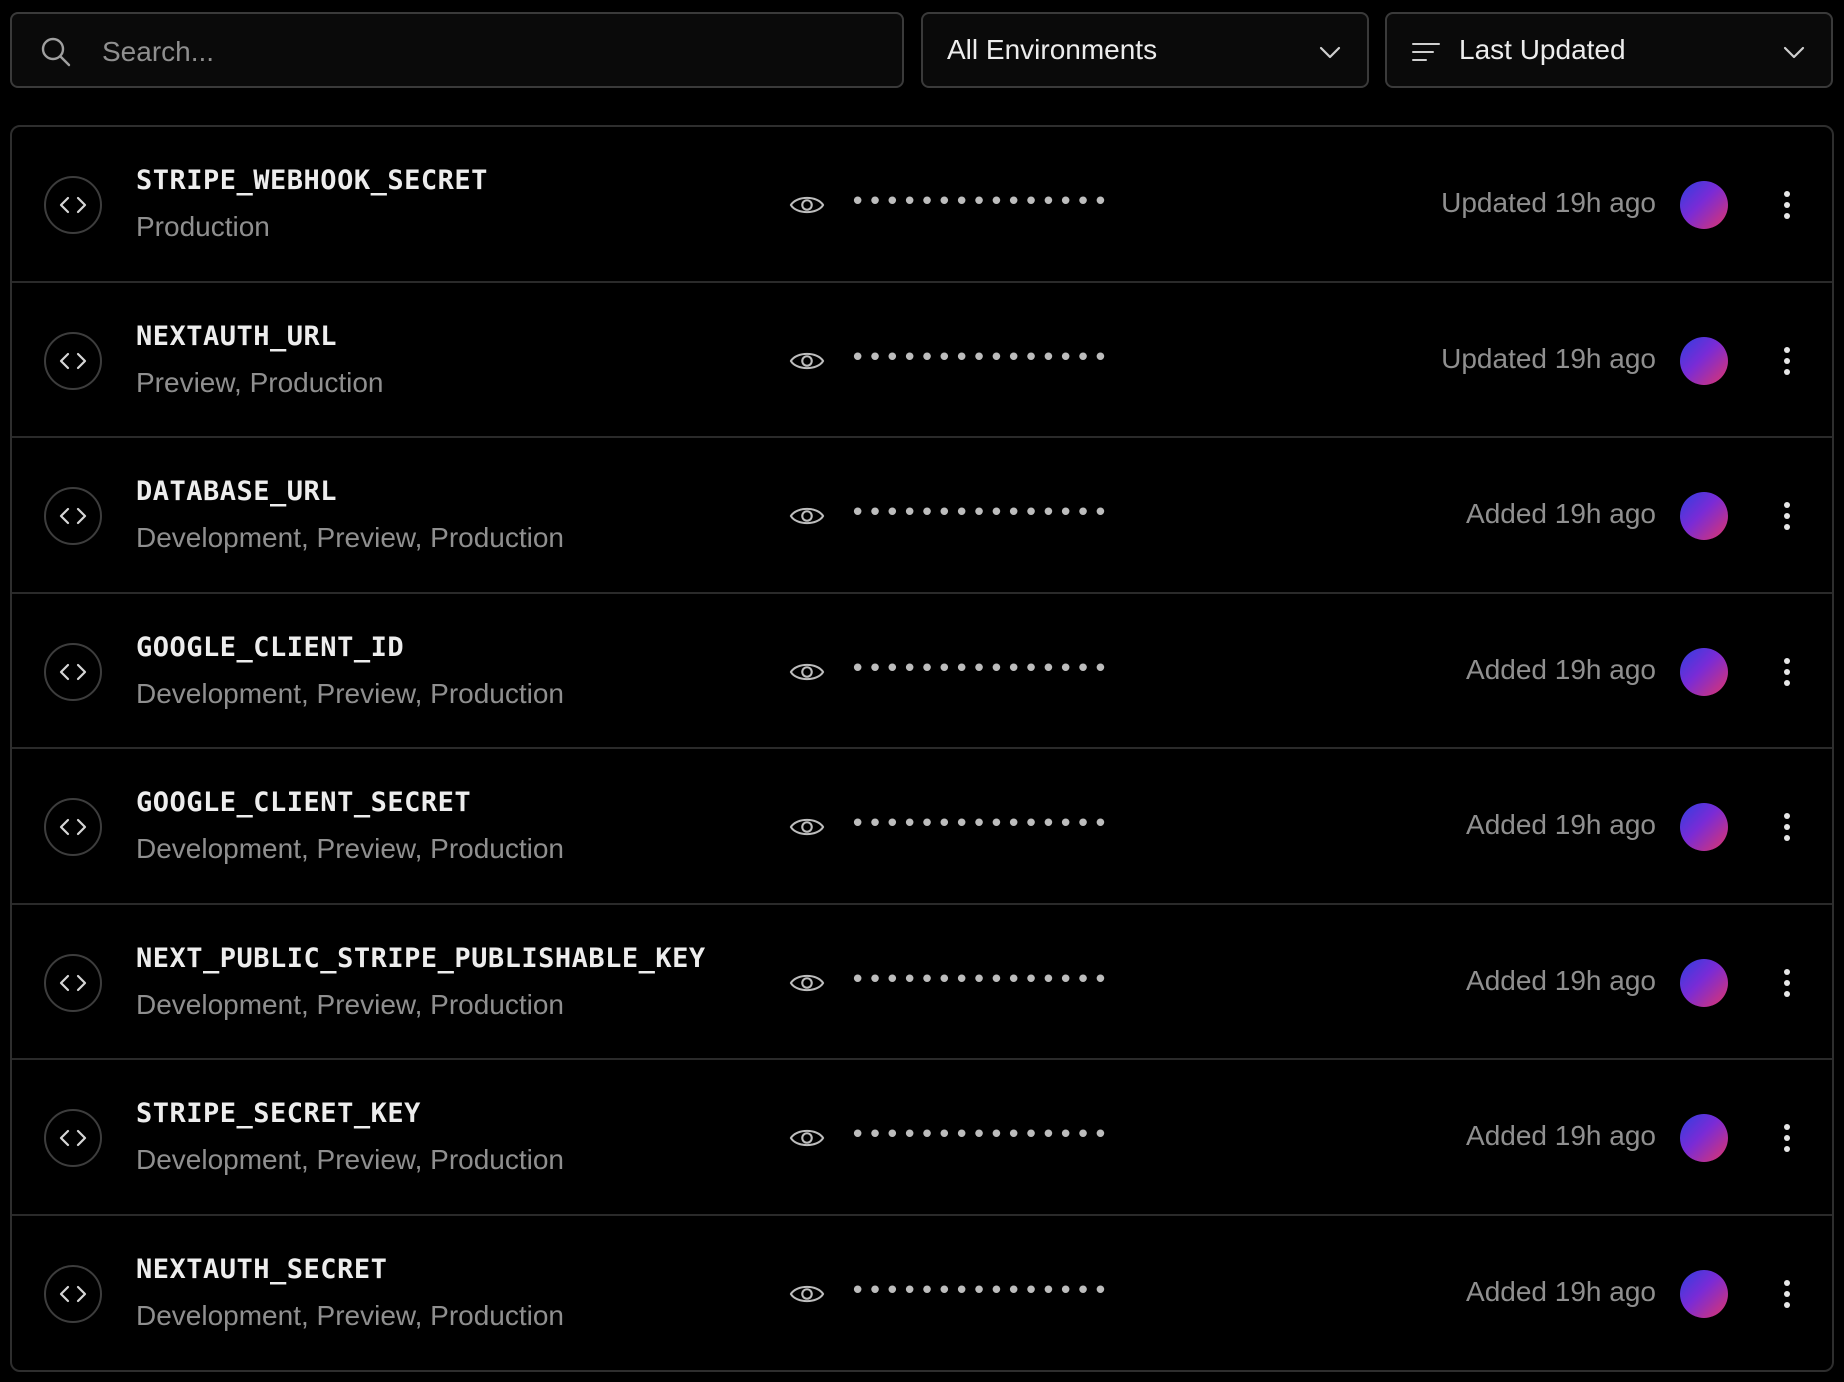 The image size is (1844, 1382). I want to click on toolbar: All Environments Last Updated, so click(921, 51).